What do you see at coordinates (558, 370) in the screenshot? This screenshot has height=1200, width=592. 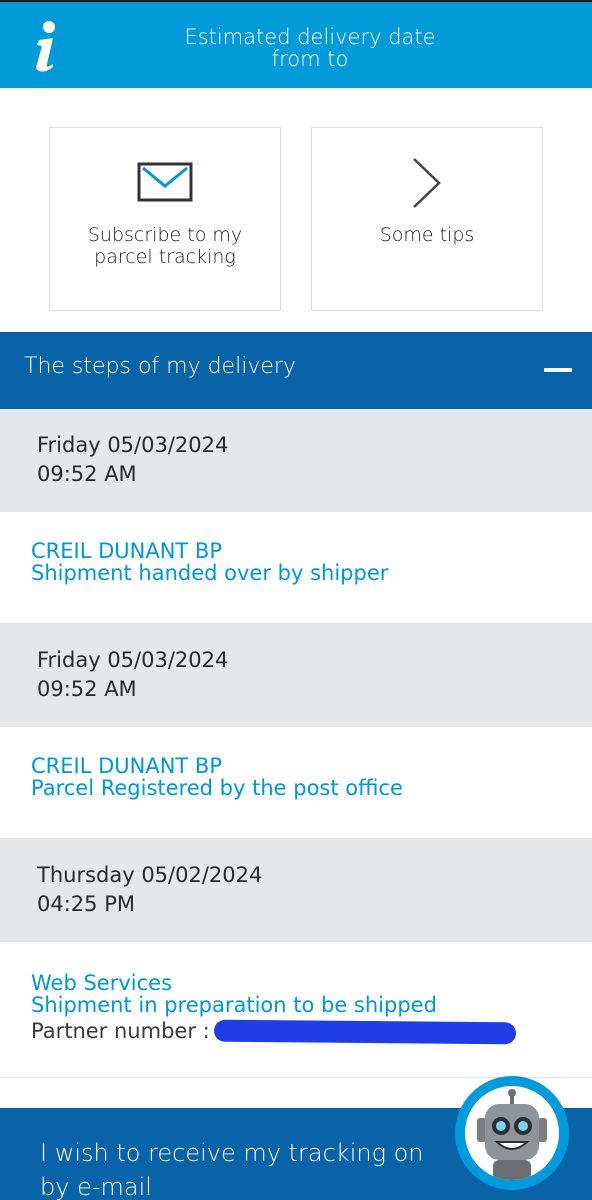 I see `minus-icon` at bounding box center [558, 370].